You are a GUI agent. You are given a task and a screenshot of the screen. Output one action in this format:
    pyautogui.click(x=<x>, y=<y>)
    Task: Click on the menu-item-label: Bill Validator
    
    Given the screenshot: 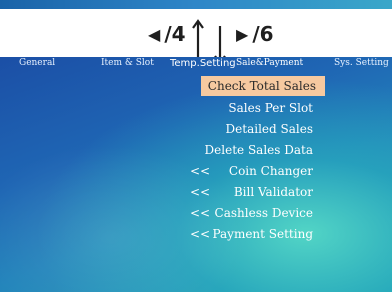 What is the action you would take?
    pyautogui.click(x=273, y=192)
    